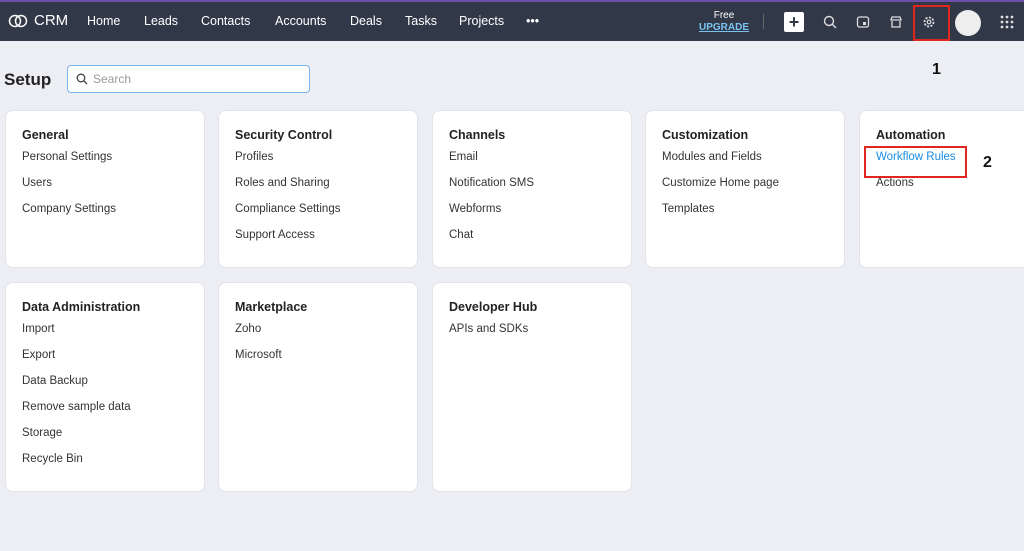  I want to click on brand-name: CRM, so click(51, 20).